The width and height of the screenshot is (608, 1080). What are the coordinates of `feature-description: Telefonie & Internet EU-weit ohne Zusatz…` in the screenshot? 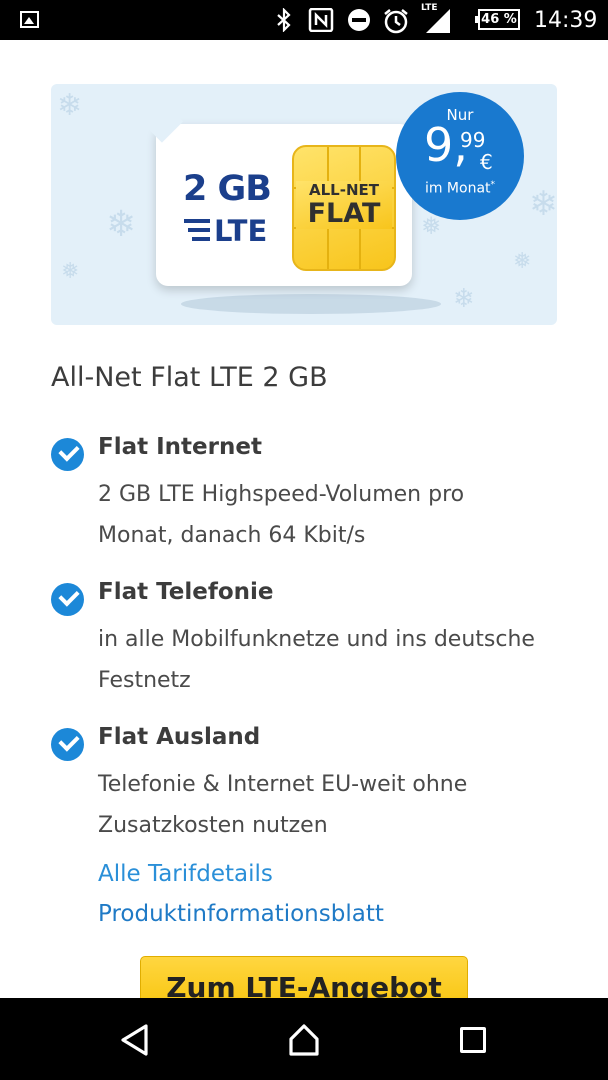 It's located at (283, 805).